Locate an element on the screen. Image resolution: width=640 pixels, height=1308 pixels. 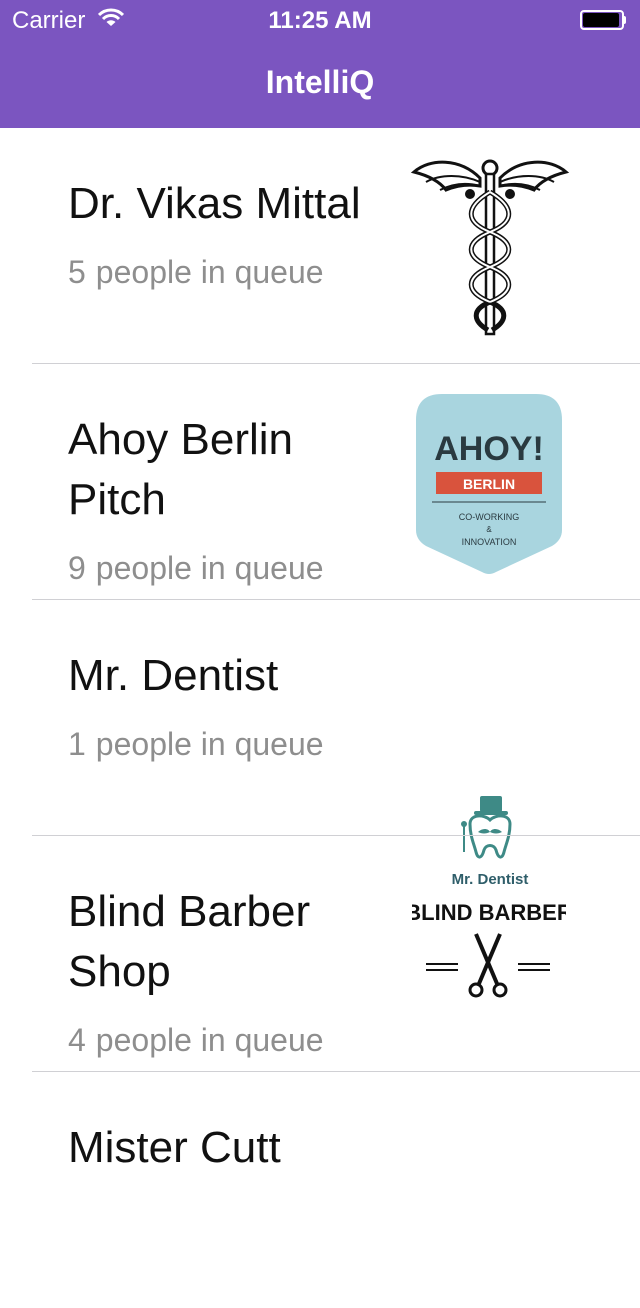
blind-barber-logo: BLIND BARBER is located at coordinates (489, 949).